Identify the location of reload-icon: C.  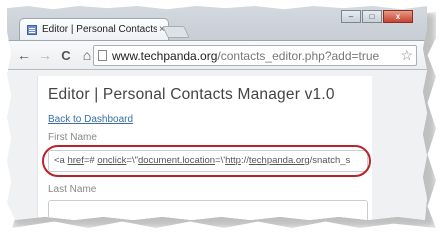
(66, 55).